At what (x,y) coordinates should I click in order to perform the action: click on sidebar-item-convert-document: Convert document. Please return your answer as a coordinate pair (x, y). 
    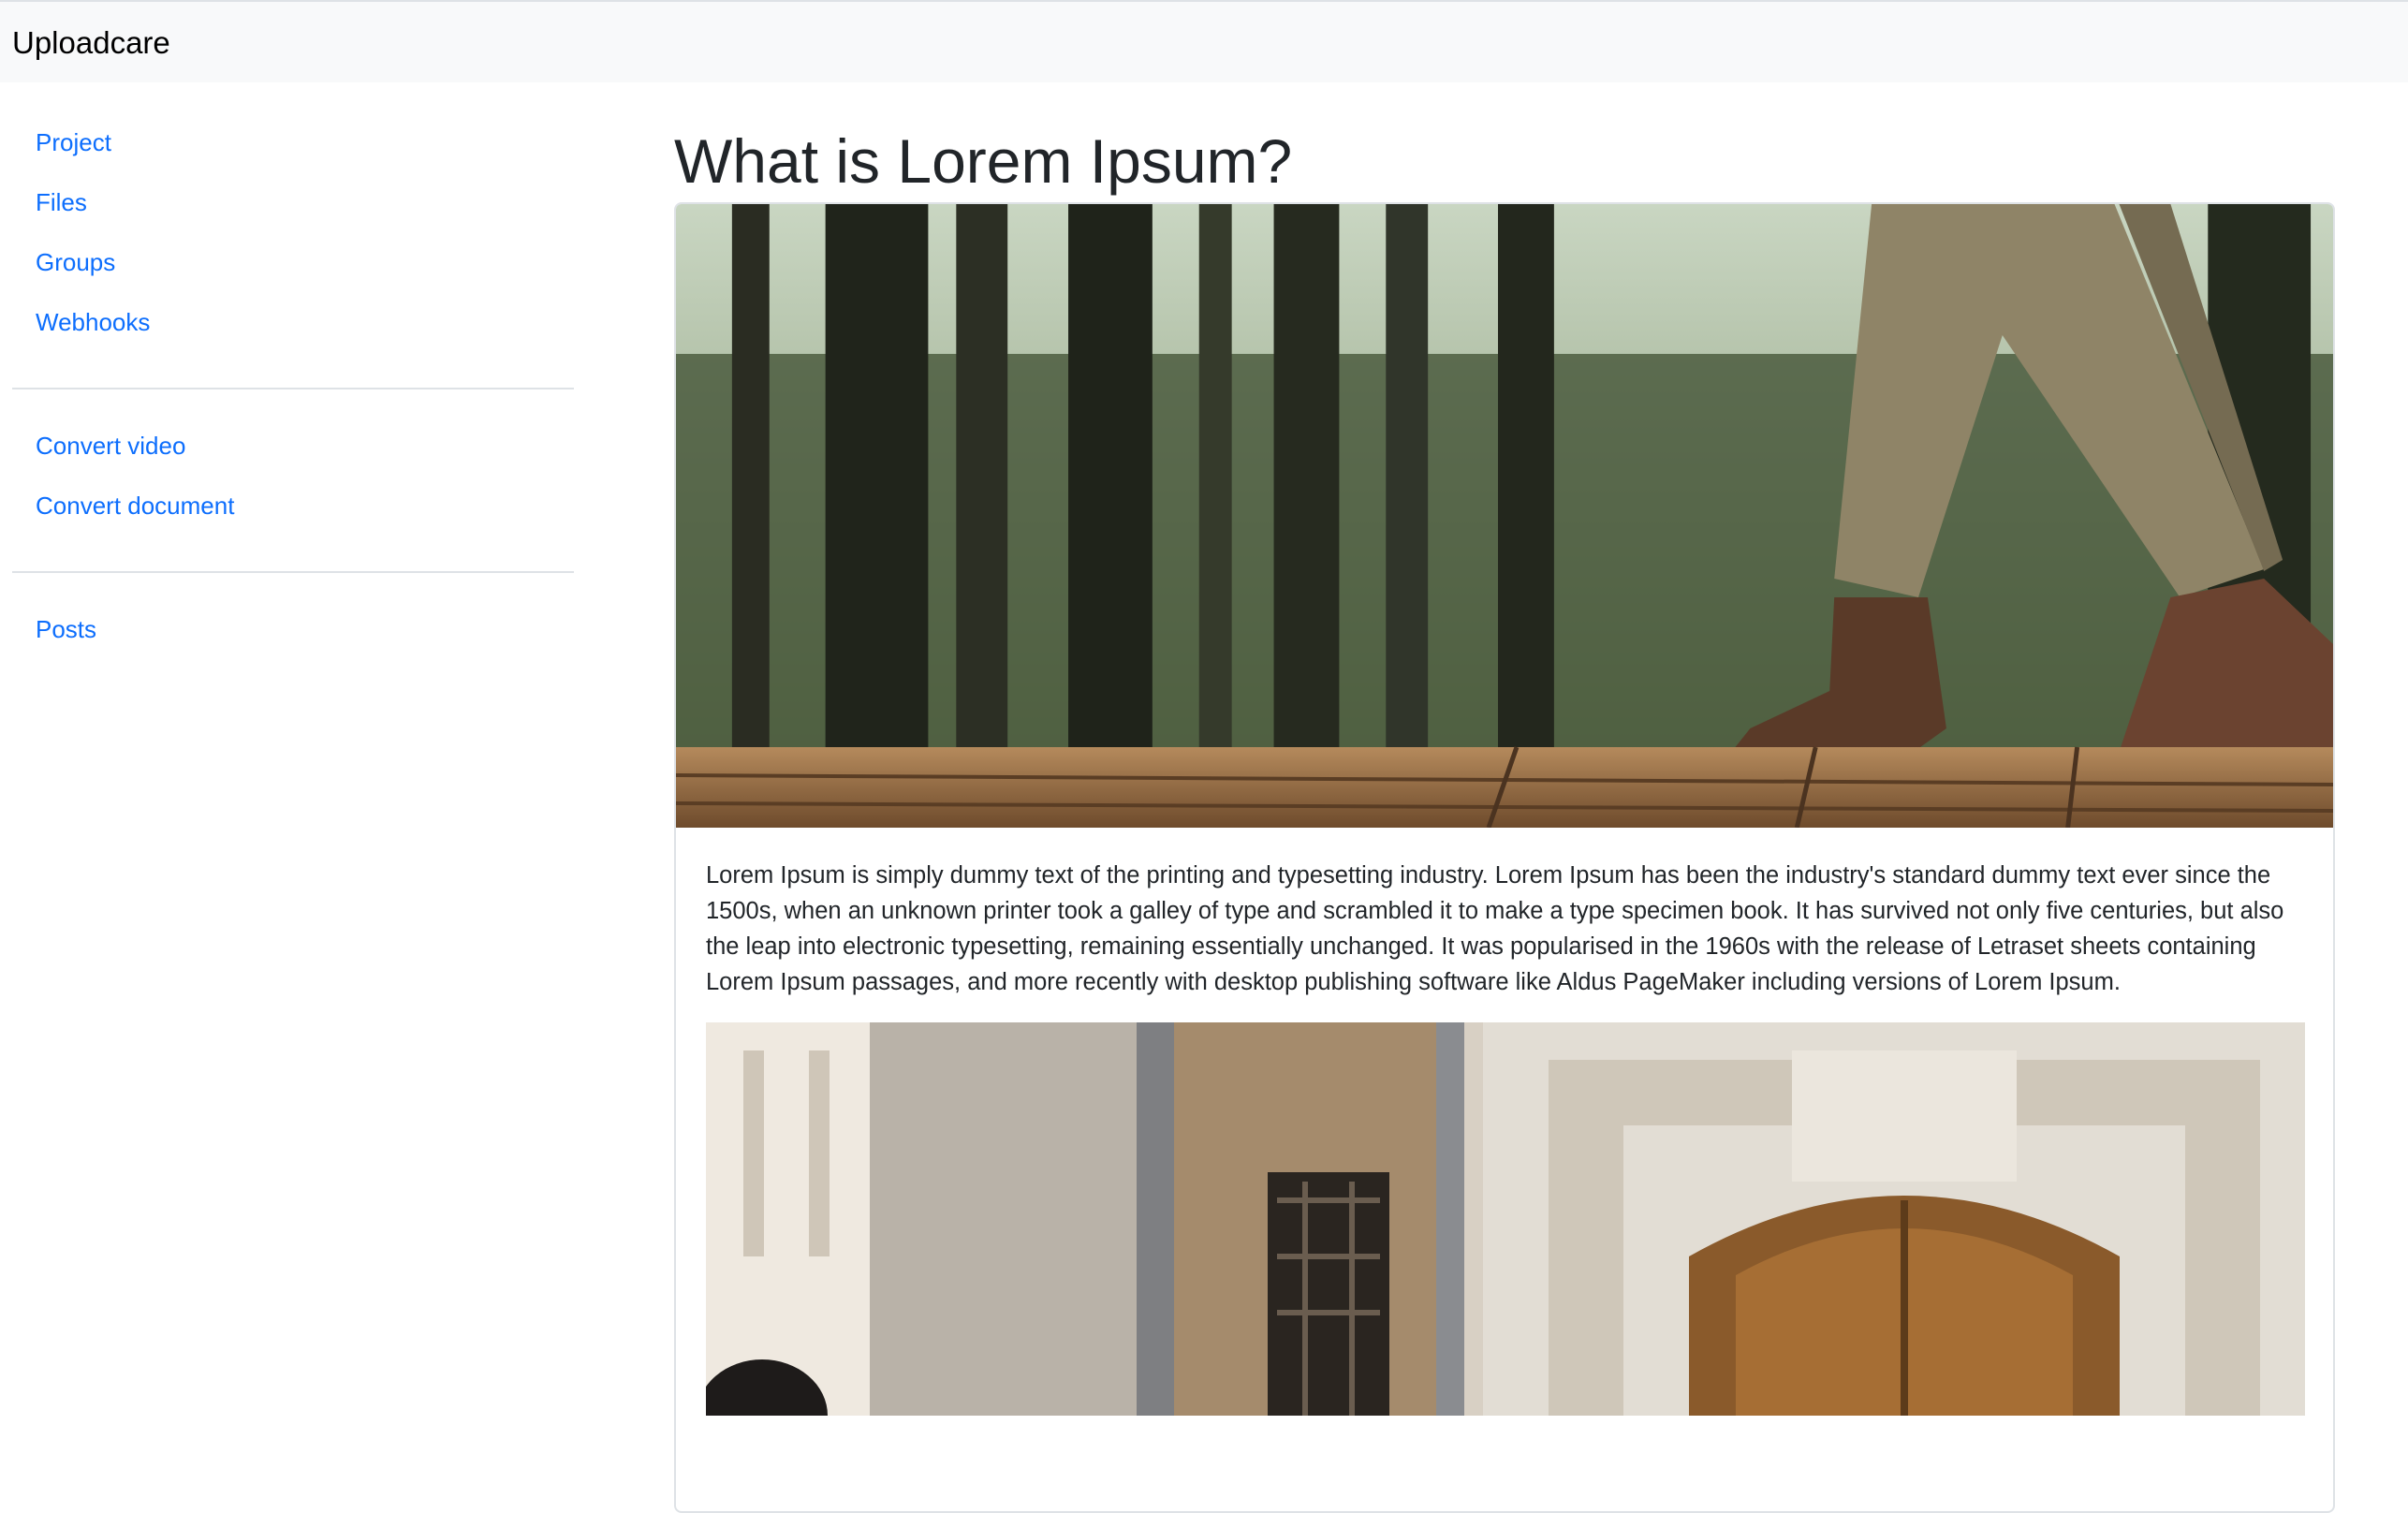
    Looking at the image, I should click on (293, 517).